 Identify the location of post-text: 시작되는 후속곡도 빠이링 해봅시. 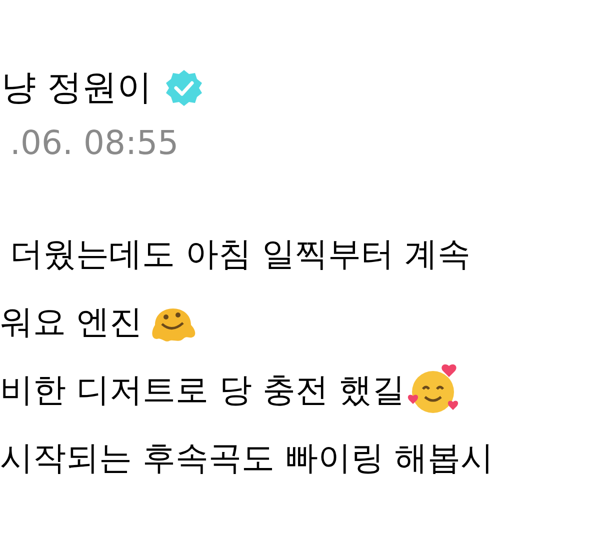
(247, 457).